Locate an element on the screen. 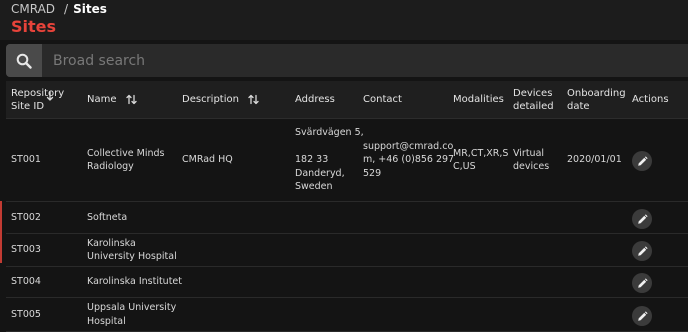 This screenshot has height=332, width=688. cell-devices: Virtual devices is located at coordinates (531, 160).